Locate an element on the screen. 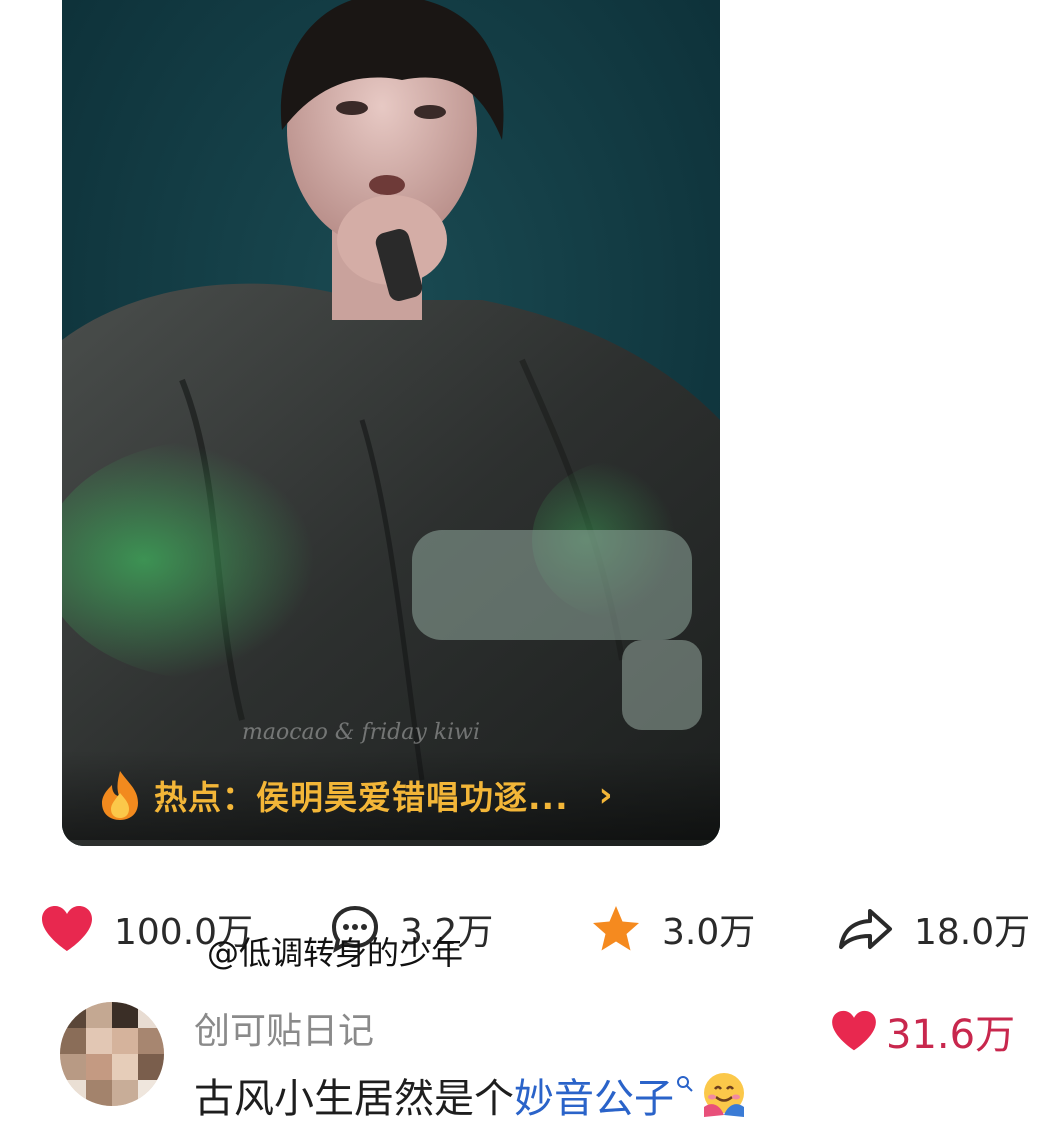 This screenshot has width=1057, height=1136. comment-text: 古风小生居然是个 is located at coordinates (354, 1099).